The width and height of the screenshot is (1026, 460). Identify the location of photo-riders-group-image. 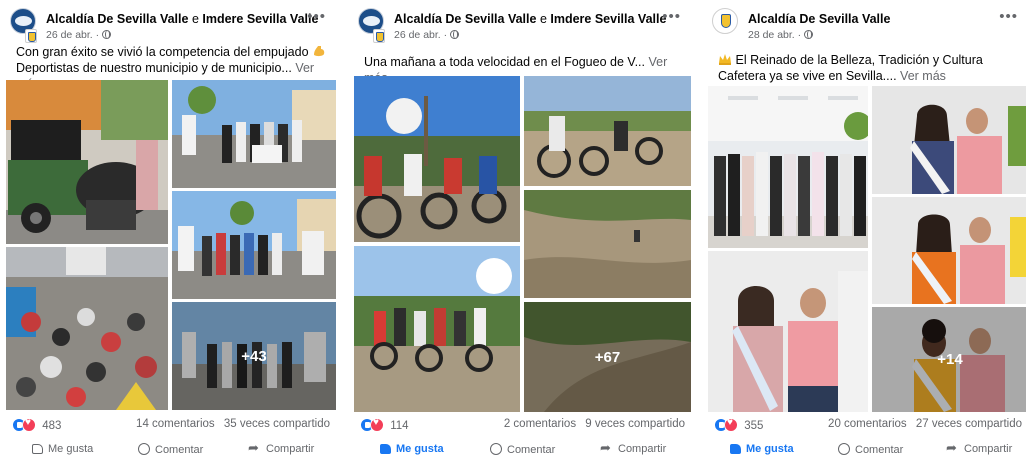
(437, 329).